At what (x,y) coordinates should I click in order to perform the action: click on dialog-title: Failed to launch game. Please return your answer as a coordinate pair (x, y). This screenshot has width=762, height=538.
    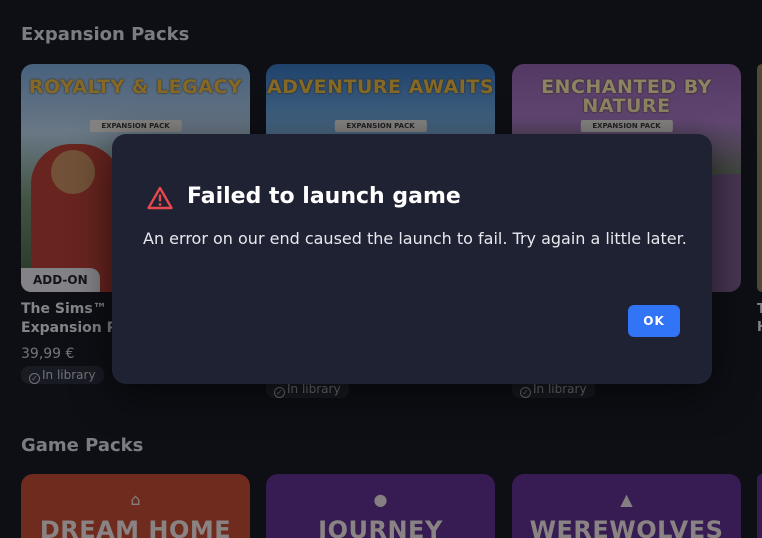
    Looking at the image, I should click on (324, 196).